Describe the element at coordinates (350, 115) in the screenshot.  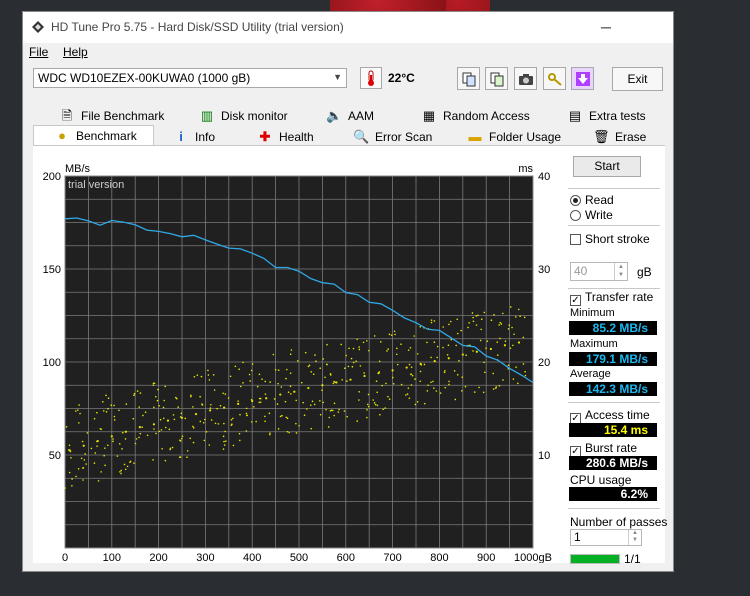
I see `tab-aam: 🔈 AAM` at that location.